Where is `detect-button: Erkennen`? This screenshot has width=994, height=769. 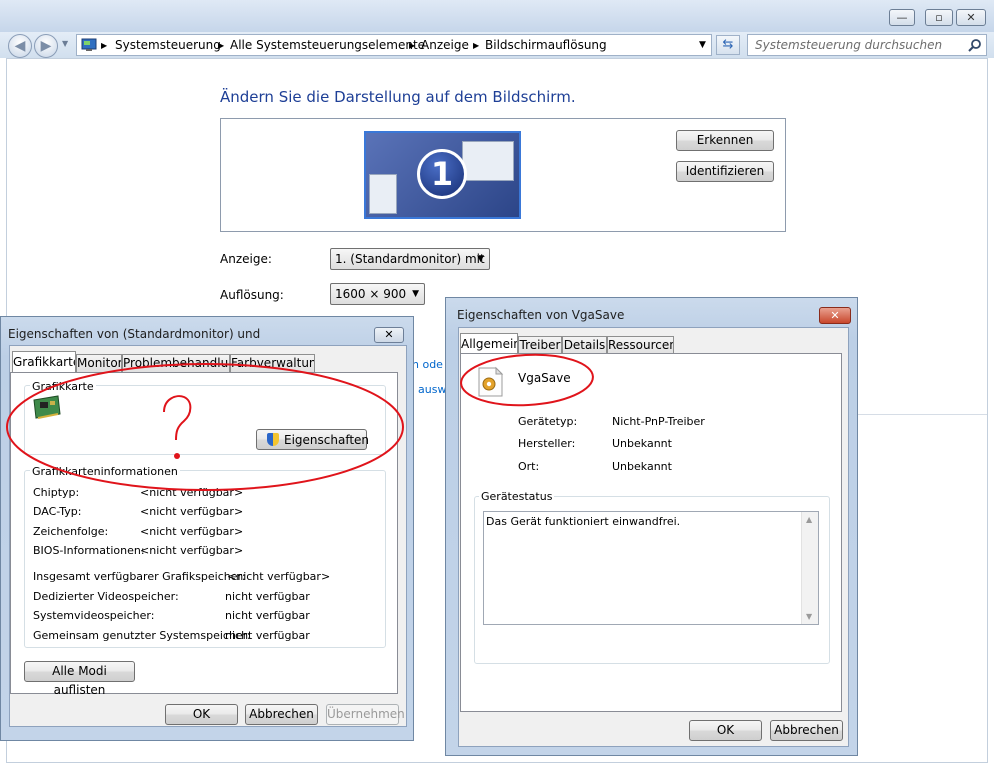
detect-button: Erkennen is located at coordinates (725, 140).